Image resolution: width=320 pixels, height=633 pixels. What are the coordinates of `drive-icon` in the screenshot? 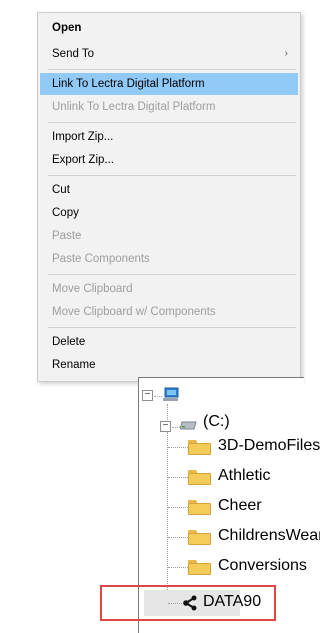 It's located at (188, 425).